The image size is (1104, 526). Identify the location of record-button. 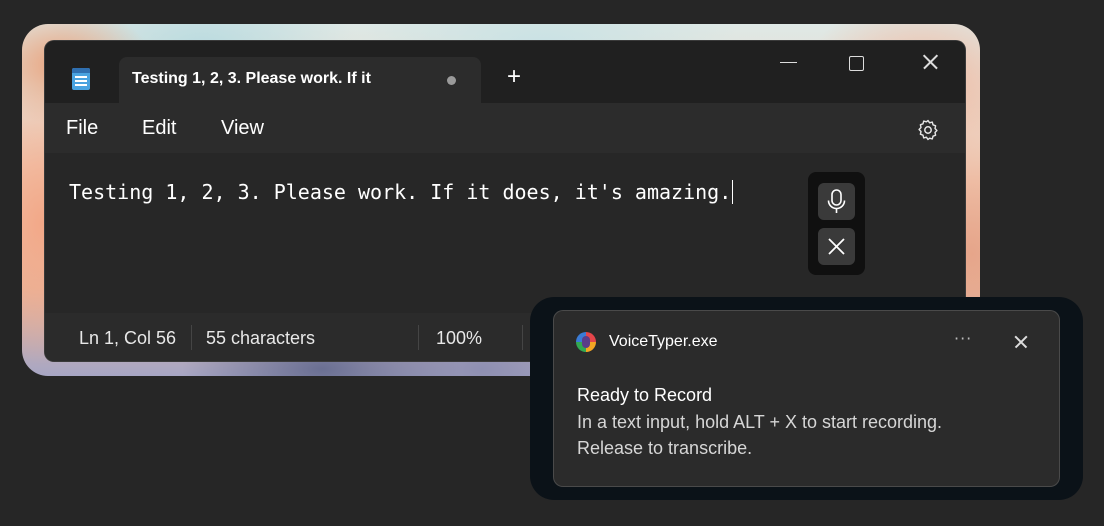
(836, 201).